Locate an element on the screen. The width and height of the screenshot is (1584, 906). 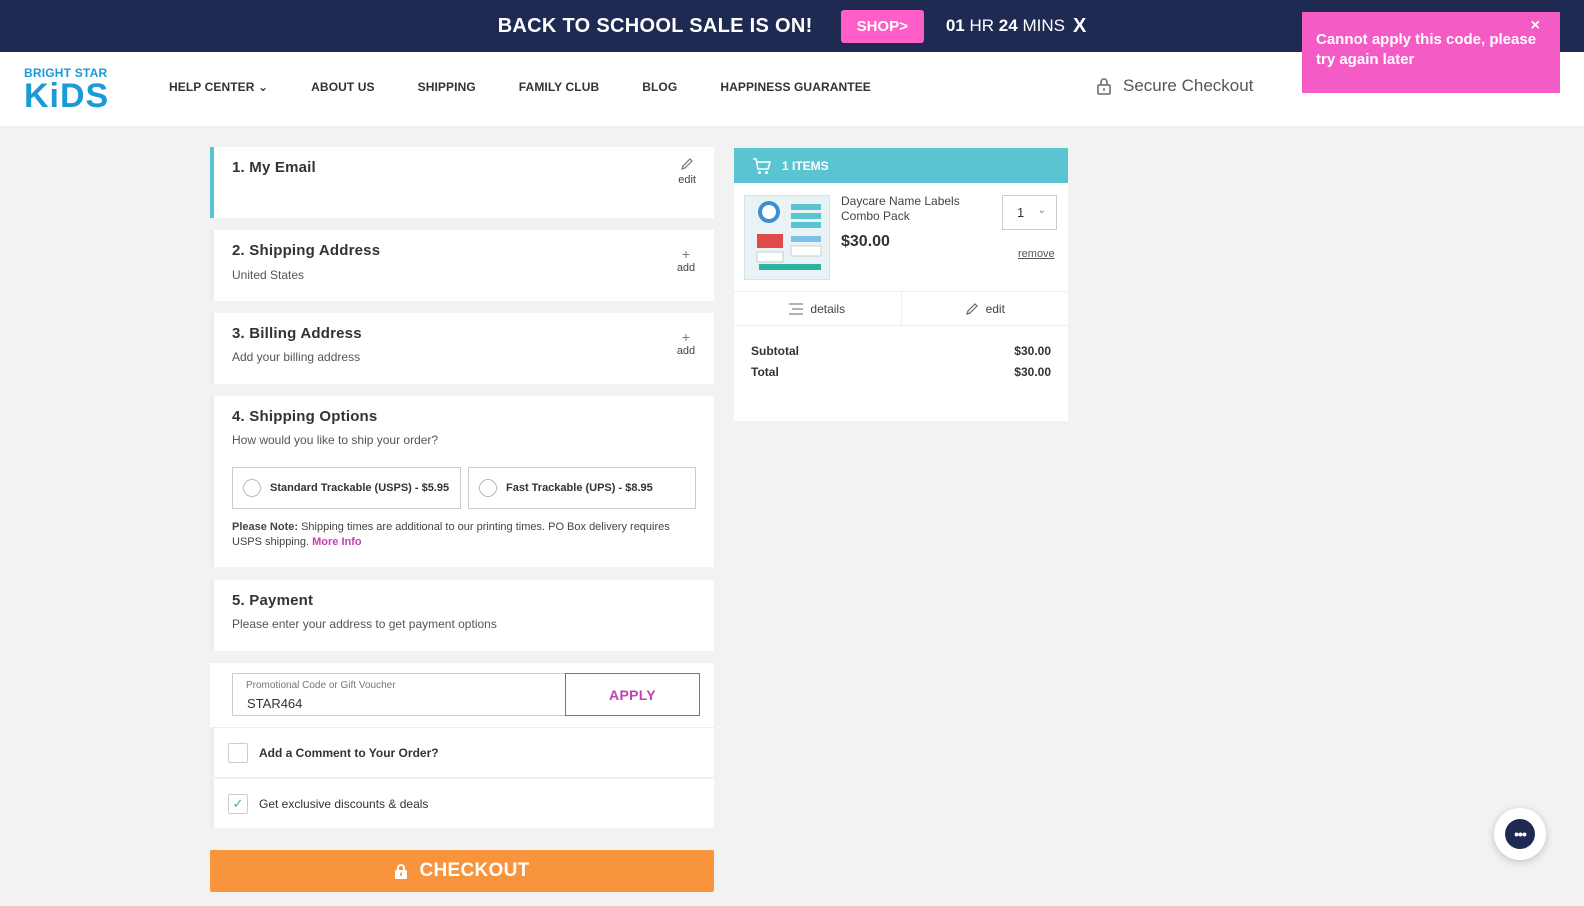
step-billing-address-subtitle: Add your billing address is located at coordinates (296, 357).